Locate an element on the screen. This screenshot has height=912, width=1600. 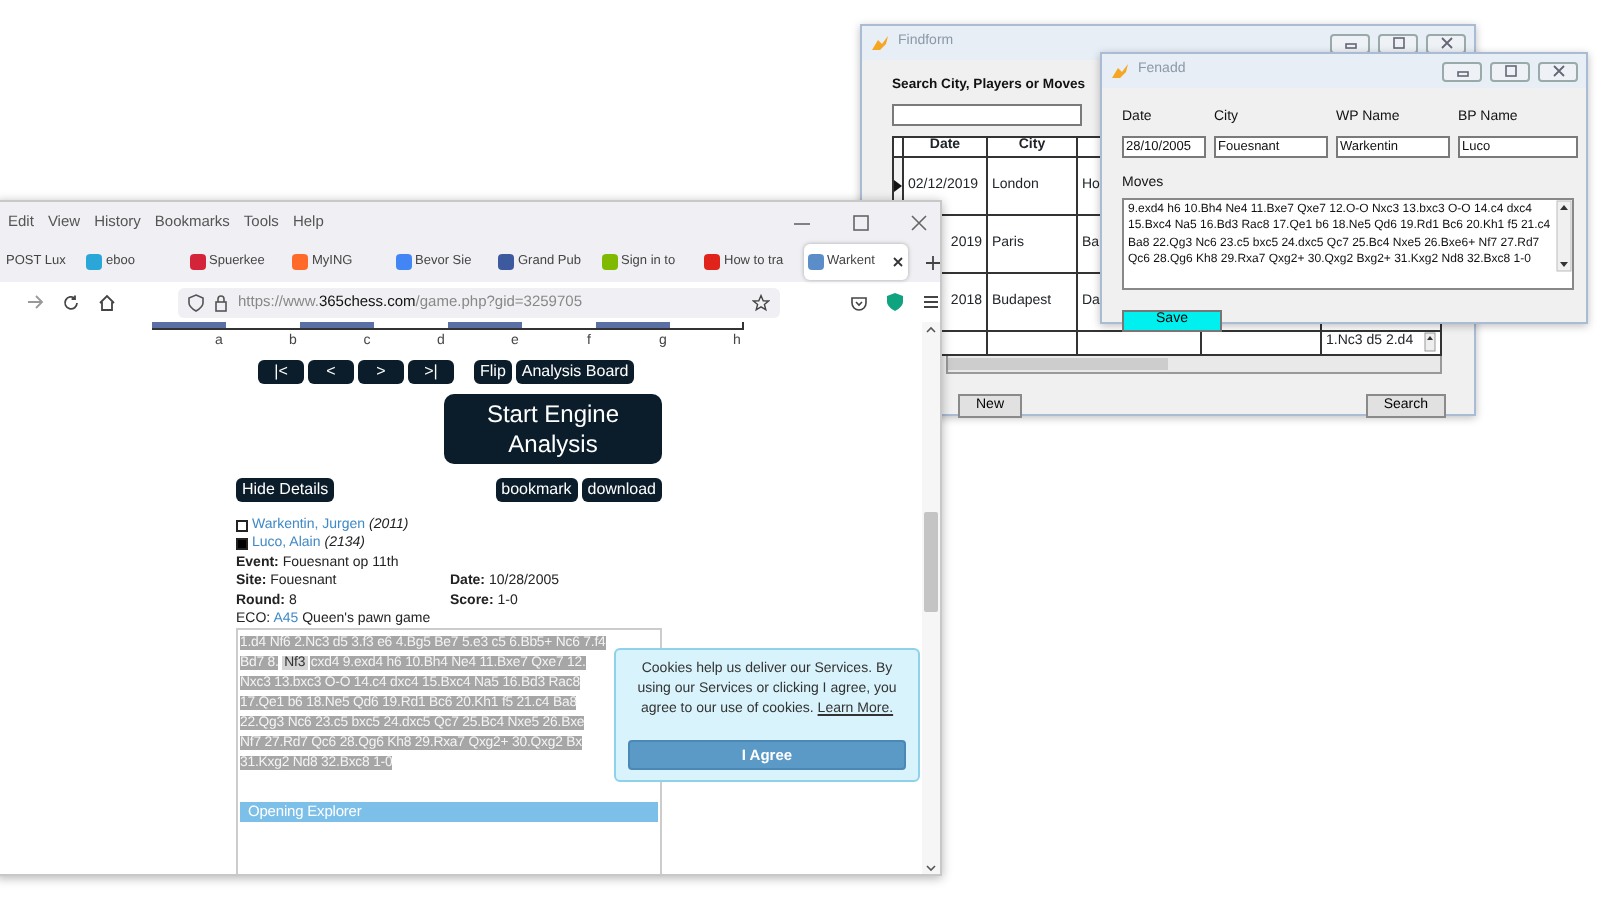
bird-icon is located at coordinates (880, 43).